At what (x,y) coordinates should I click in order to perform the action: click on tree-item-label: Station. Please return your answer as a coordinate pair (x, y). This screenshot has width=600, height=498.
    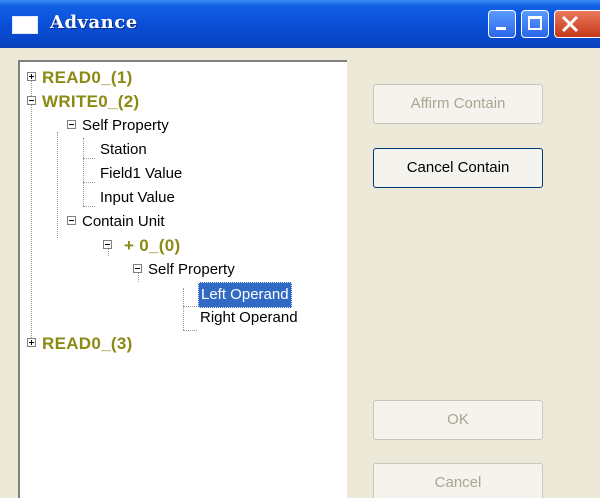
    Looking at the image, I should click on (123, 149).